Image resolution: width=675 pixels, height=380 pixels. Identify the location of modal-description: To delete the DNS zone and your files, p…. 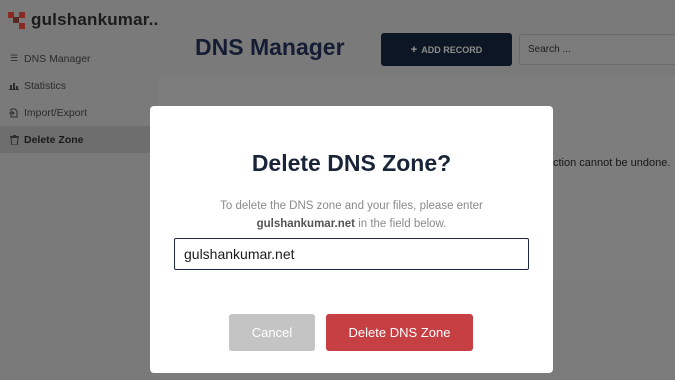
(351, 215).